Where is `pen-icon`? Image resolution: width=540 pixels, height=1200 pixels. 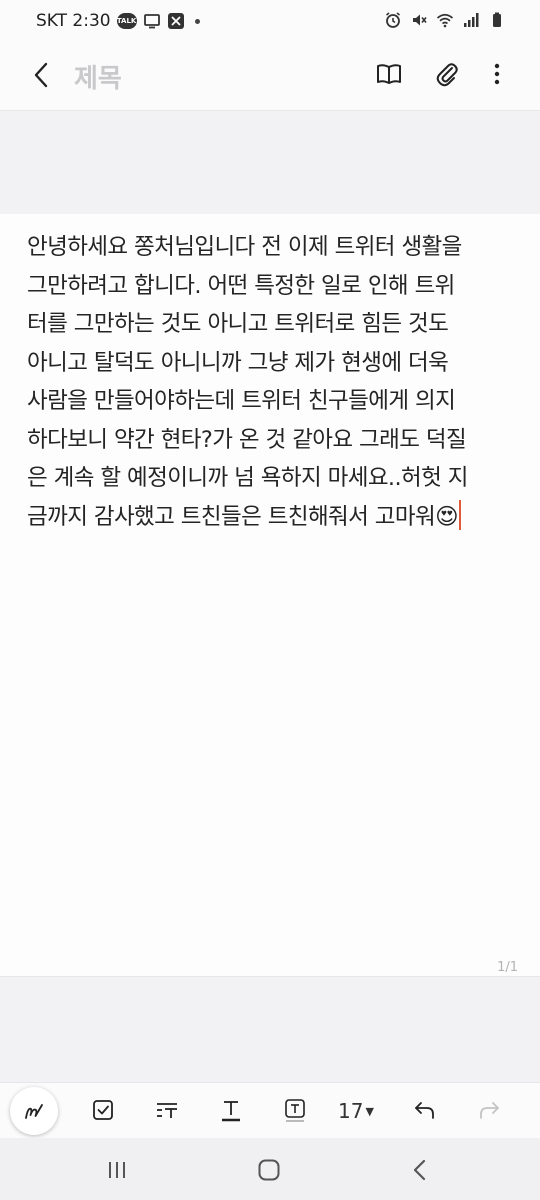
pen-icon is located at coordinates (34, 1111).